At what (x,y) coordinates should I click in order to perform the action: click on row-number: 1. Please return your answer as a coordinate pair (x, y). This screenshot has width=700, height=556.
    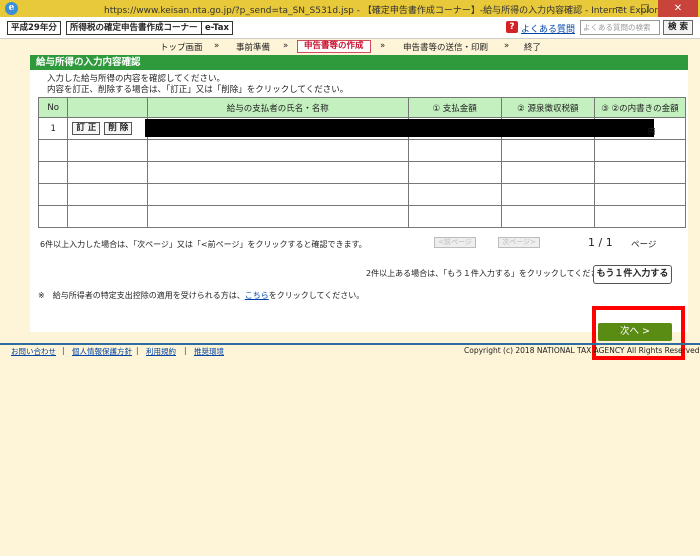
    Looking at the image, I should click on (53, 128).